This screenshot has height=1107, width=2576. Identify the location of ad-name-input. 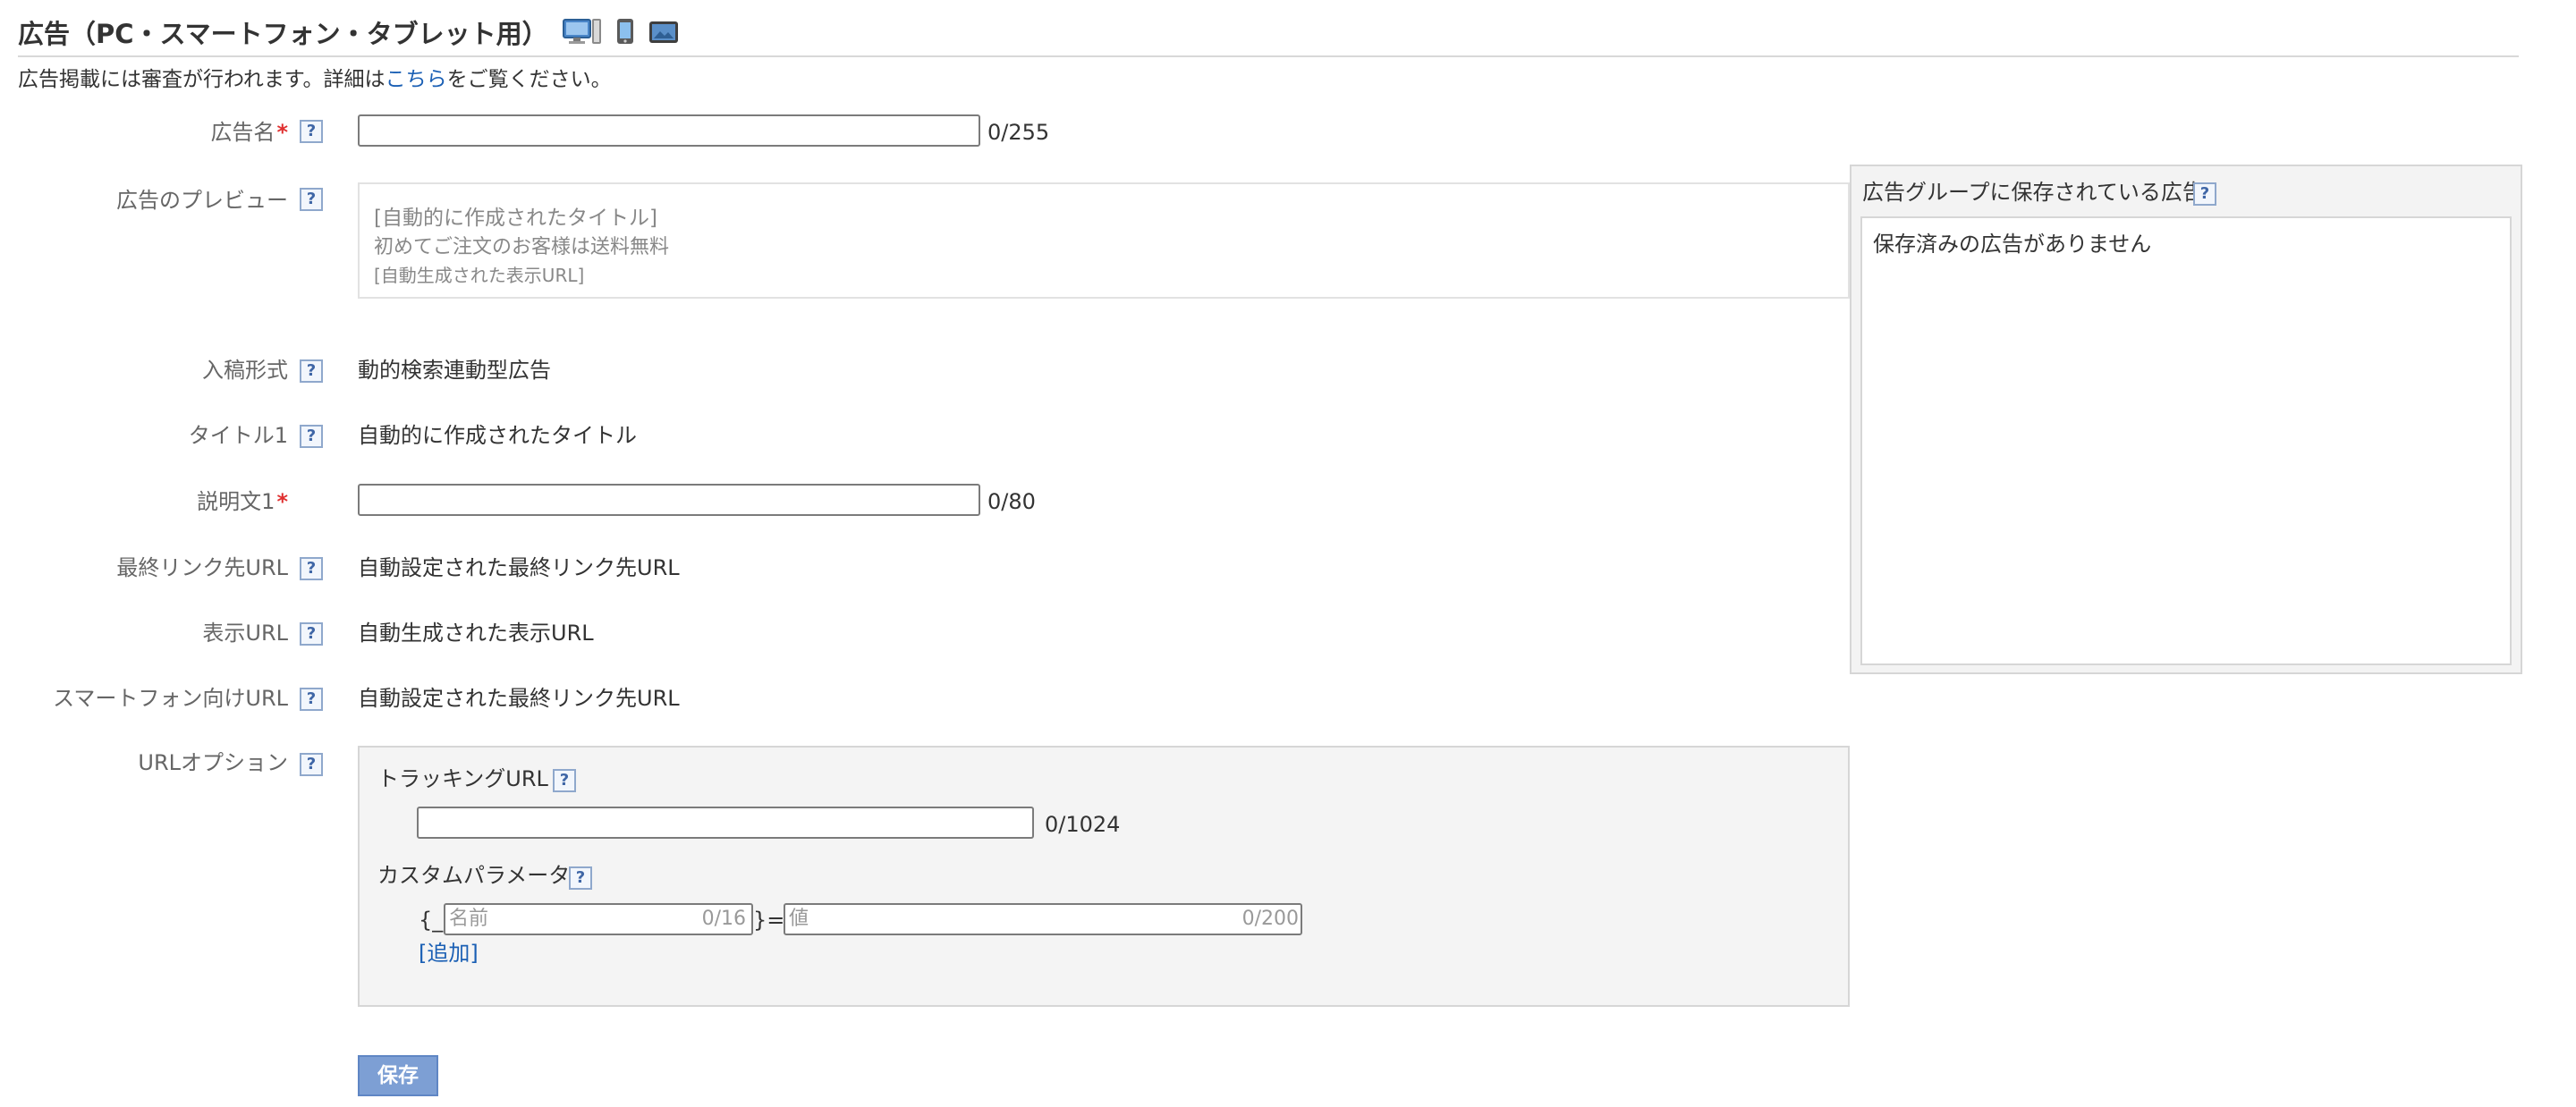
(669, 130).